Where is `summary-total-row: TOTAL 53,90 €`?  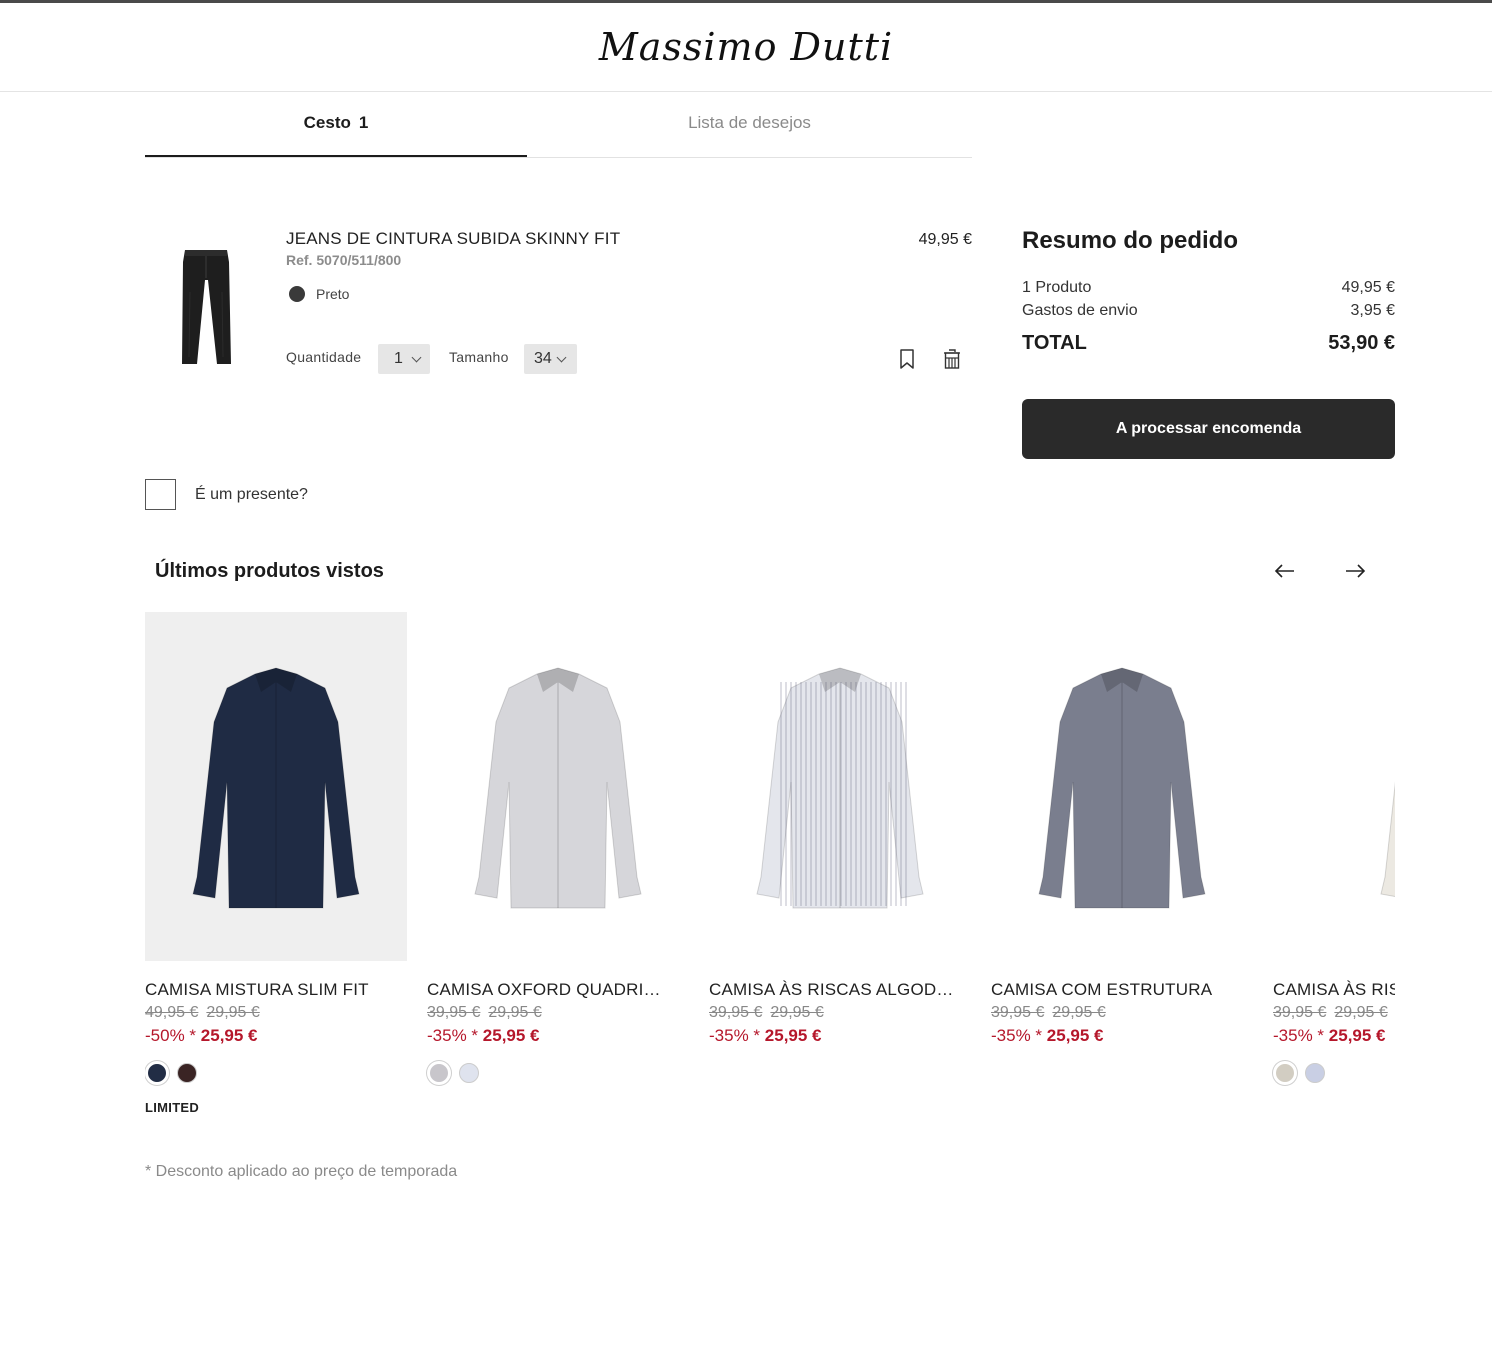 summary-total-row: TOTAL 53,90 € is located at coordinates (1208, 343).